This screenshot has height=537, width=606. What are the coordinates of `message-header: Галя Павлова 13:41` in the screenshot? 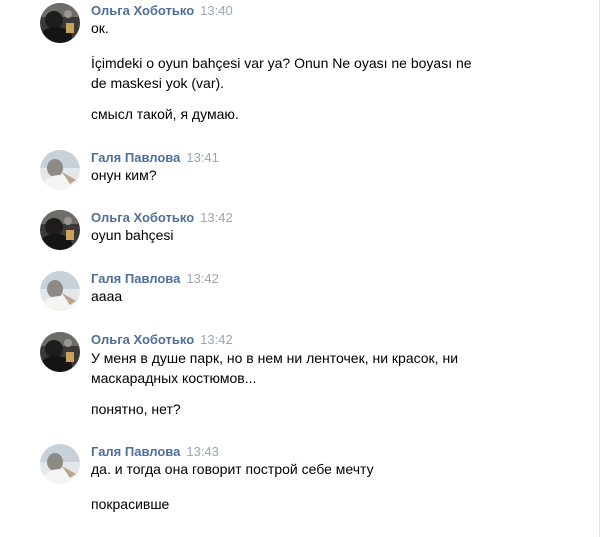 It's located at (155, 158).